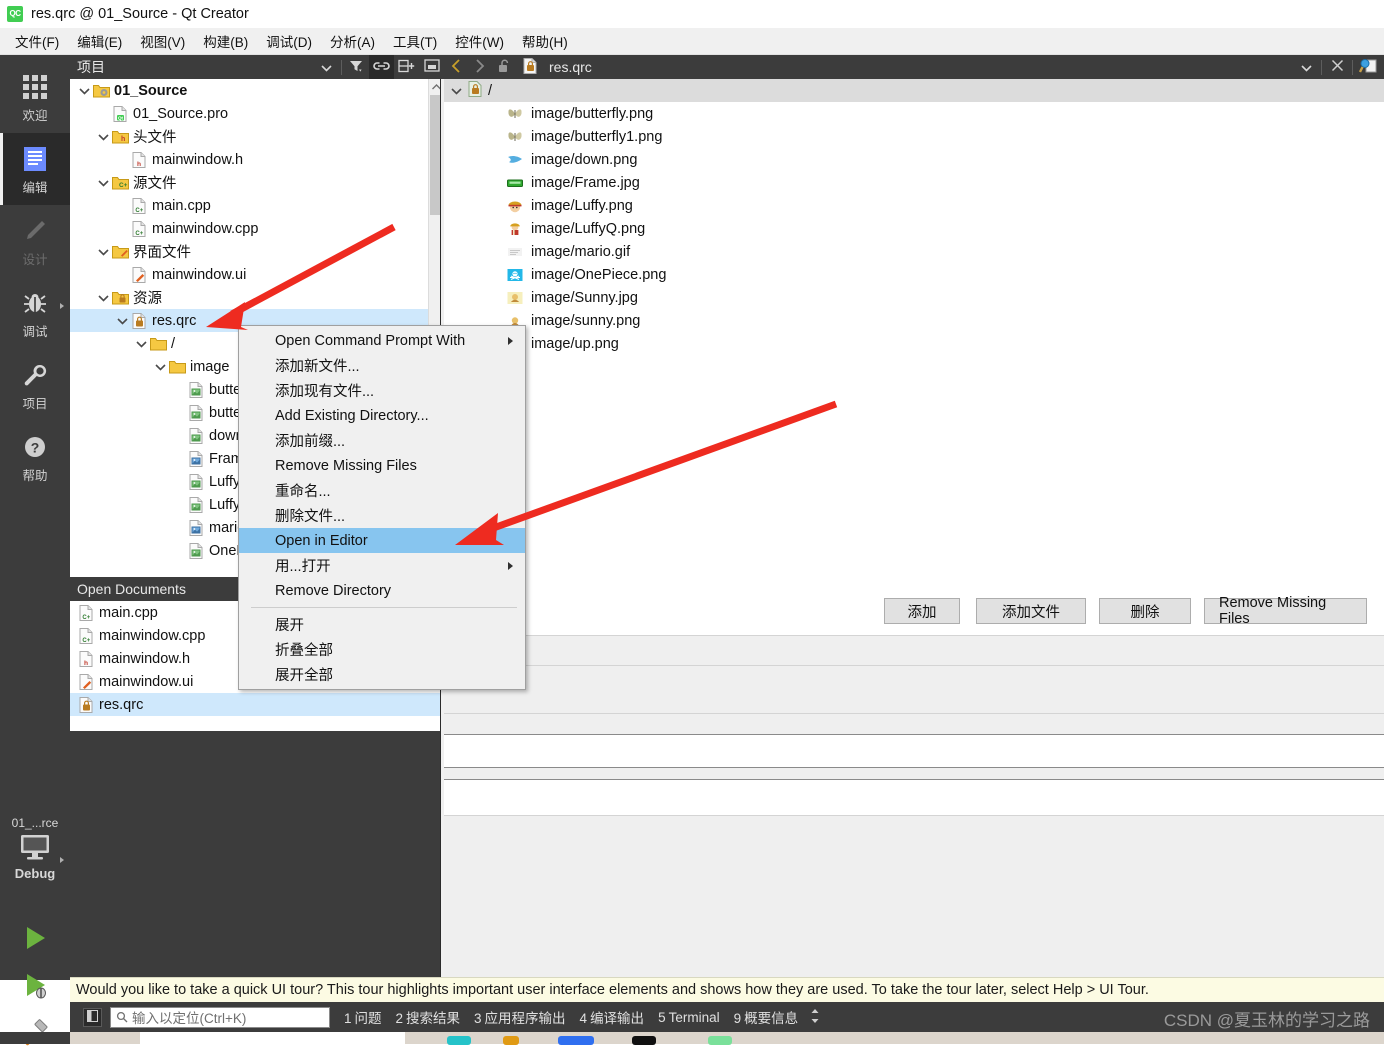 The width and height of the screenshot is (1384, 1058). Describe the element at coordinates (914, 228) in the screenshot. I see `qrc-resource-row: image/LuffyQ.png` at that location.